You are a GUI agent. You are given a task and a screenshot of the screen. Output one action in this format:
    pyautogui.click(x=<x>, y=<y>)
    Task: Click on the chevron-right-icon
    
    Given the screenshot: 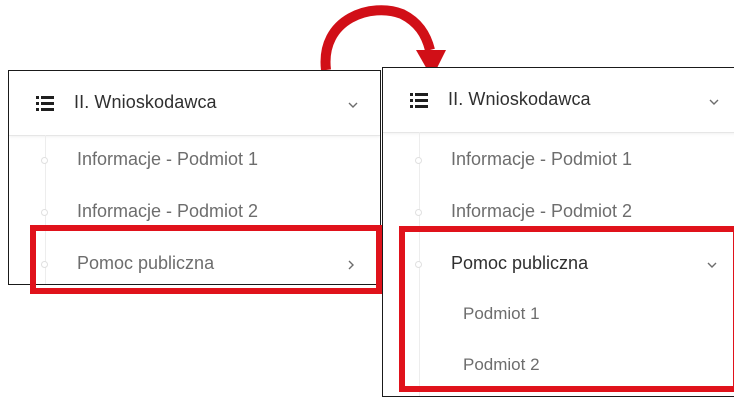 What is the action you would take?
    pyautogui.click(x=351, y=265)
    